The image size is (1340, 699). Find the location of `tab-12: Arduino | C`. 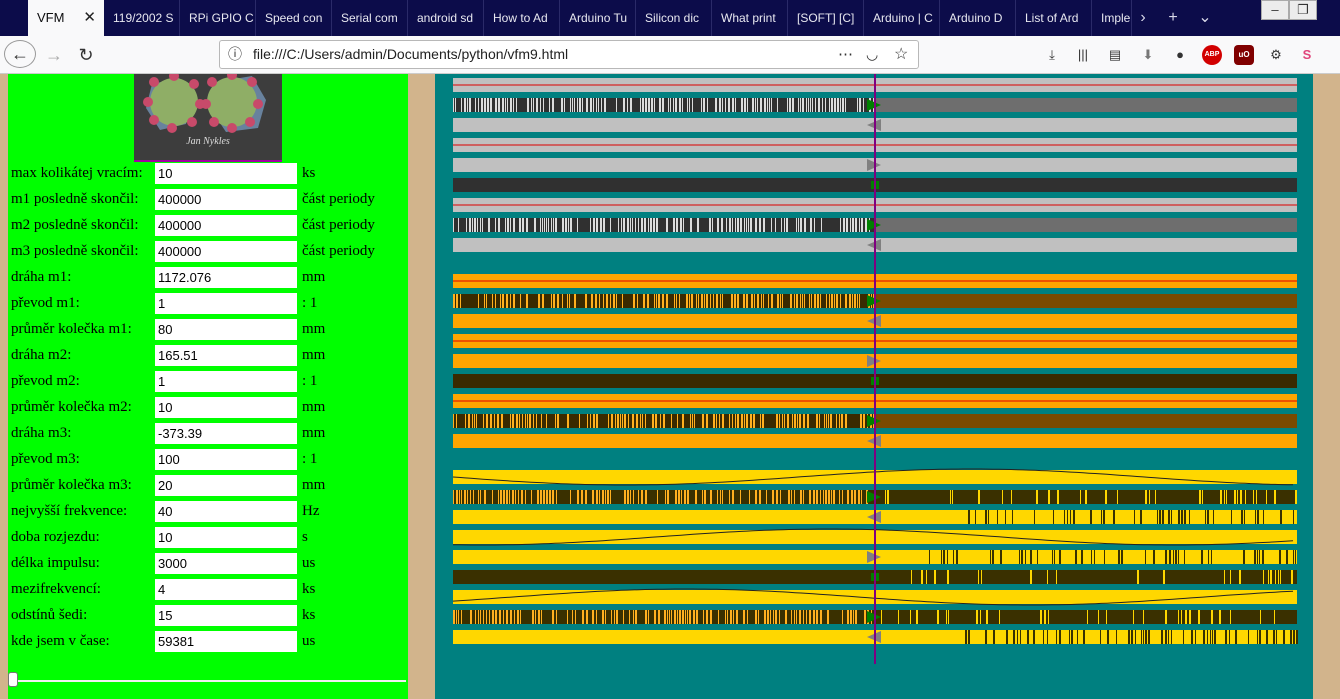

tab-12: Arduino | C is located at coordinates (902, 18).